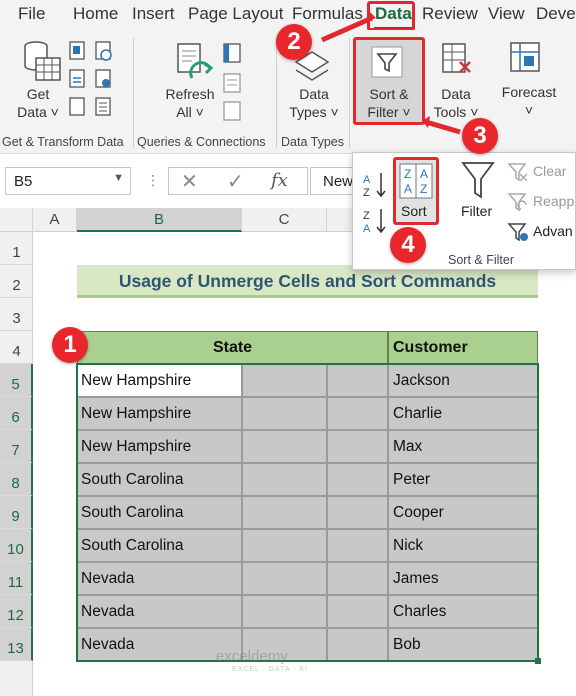  I want to click on customer-cell: Charlie, so click(463, 413).